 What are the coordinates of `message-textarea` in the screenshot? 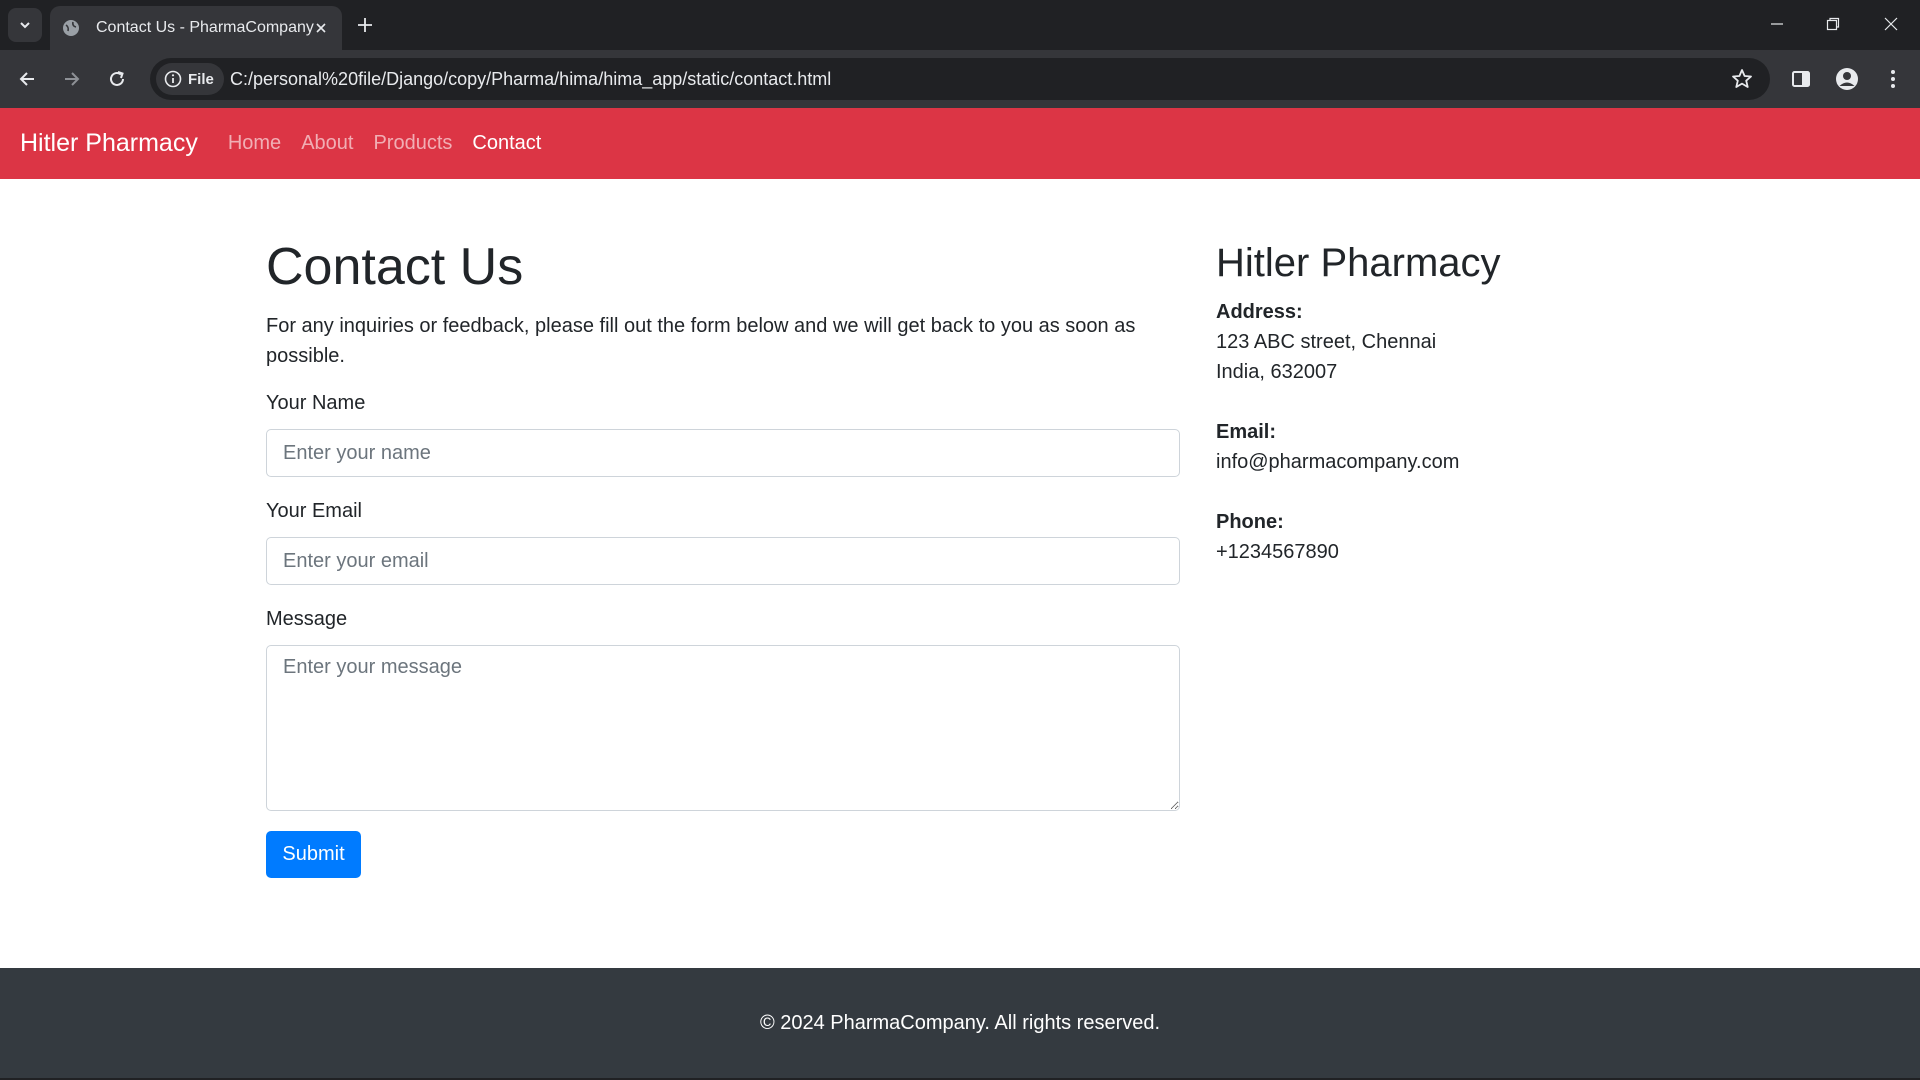 It's located at (723, 728).